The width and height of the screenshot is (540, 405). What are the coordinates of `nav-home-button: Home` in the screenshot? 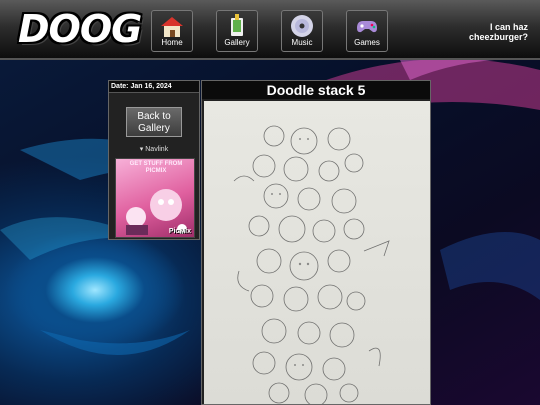 It's located at (172, 31).